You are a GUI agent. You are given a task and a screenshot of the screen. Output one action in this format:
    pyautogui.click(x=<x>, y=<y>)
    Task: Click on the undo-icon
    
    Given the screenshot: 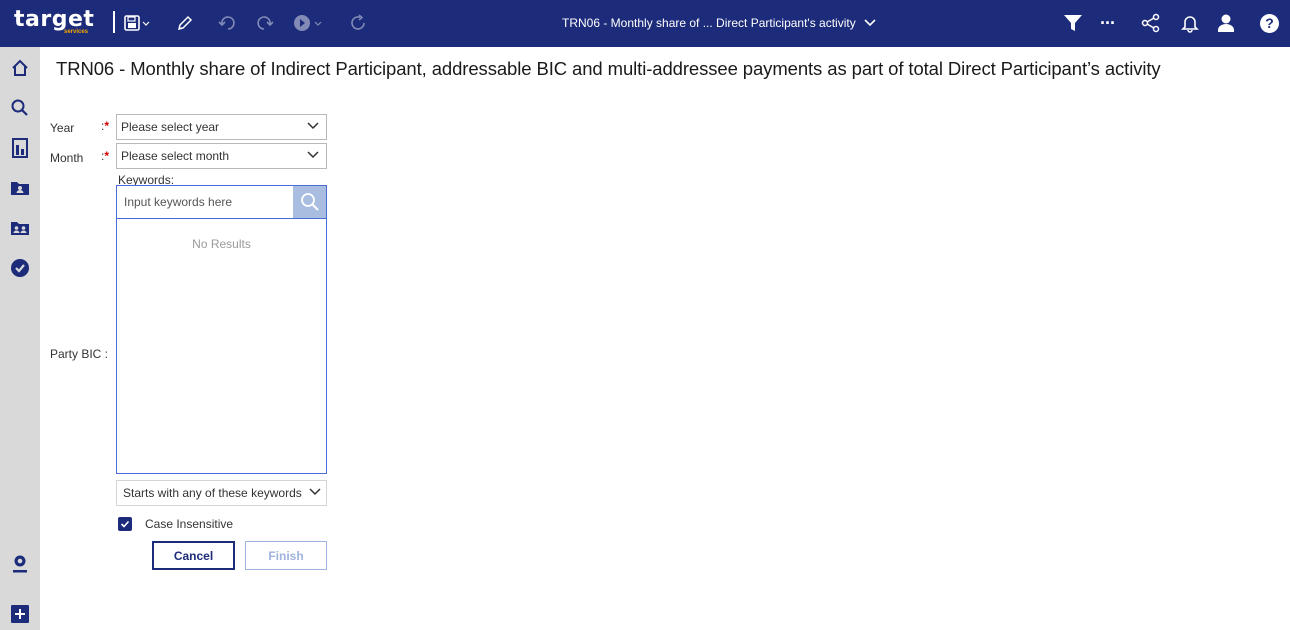 What is the action you would take?
    pyautogui.click(x=227, y=23)
    